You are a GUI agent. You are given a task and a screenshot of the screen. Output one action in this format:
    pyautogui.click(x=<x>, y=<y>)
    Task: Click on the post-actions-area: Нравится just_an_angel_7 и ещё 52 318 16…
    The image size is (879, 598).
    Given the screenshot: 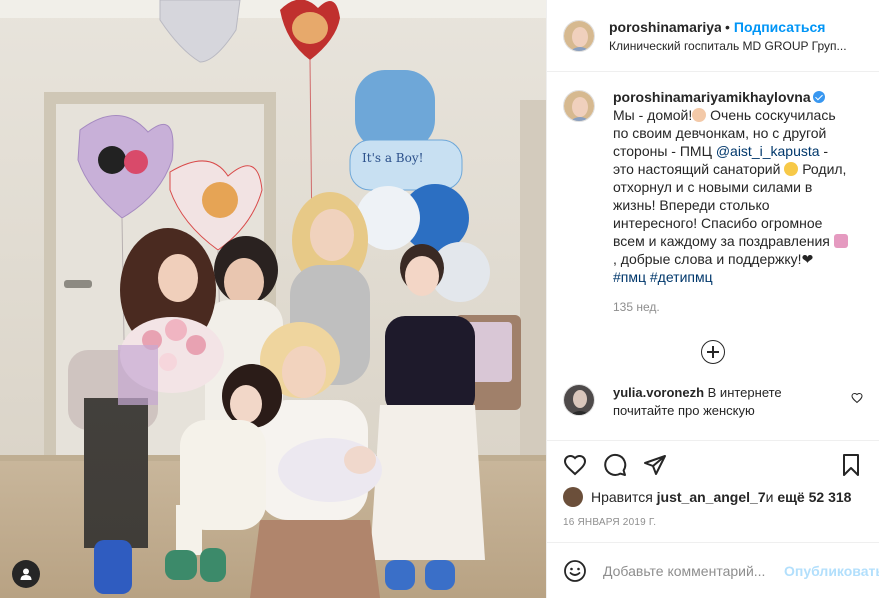 What is the action you would take?
    pyautogui.click(x=713, y=491)
    